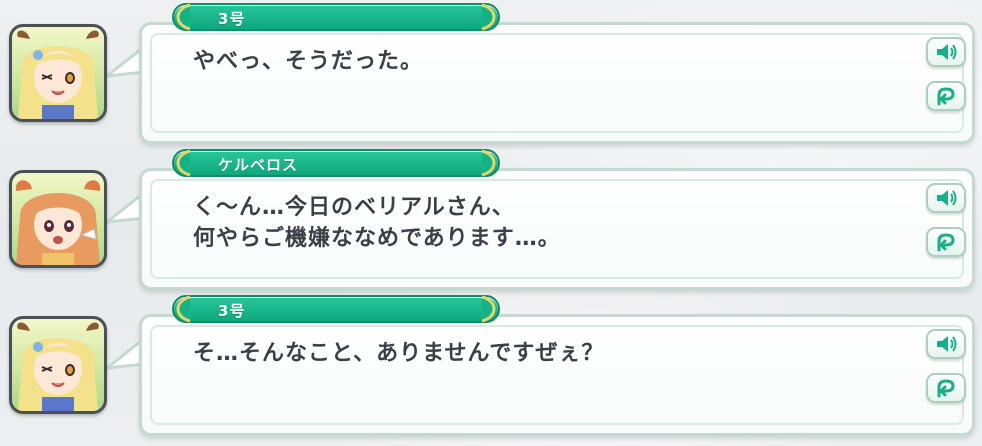 This screenshot has height=446, width=982. I want to click on speaker-name: ケルベロス, so click(258, 165).